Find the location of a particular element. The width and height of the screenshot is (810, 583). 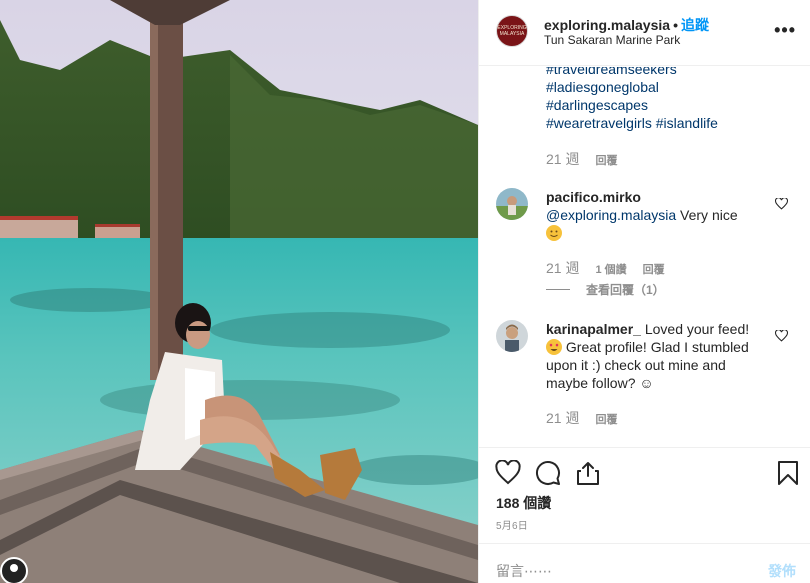

comment-username: pacifico.mirko is located at coordinates (593, 197).